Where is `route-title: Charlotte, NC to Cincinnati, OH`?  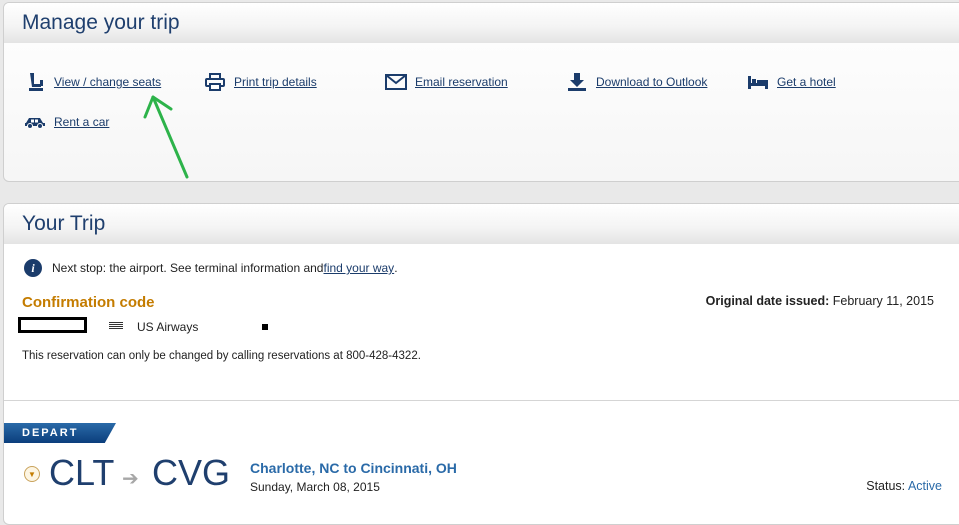 route-title: Charlotte, NC to Cincinnati, OH is located at coordinates (353, 468).